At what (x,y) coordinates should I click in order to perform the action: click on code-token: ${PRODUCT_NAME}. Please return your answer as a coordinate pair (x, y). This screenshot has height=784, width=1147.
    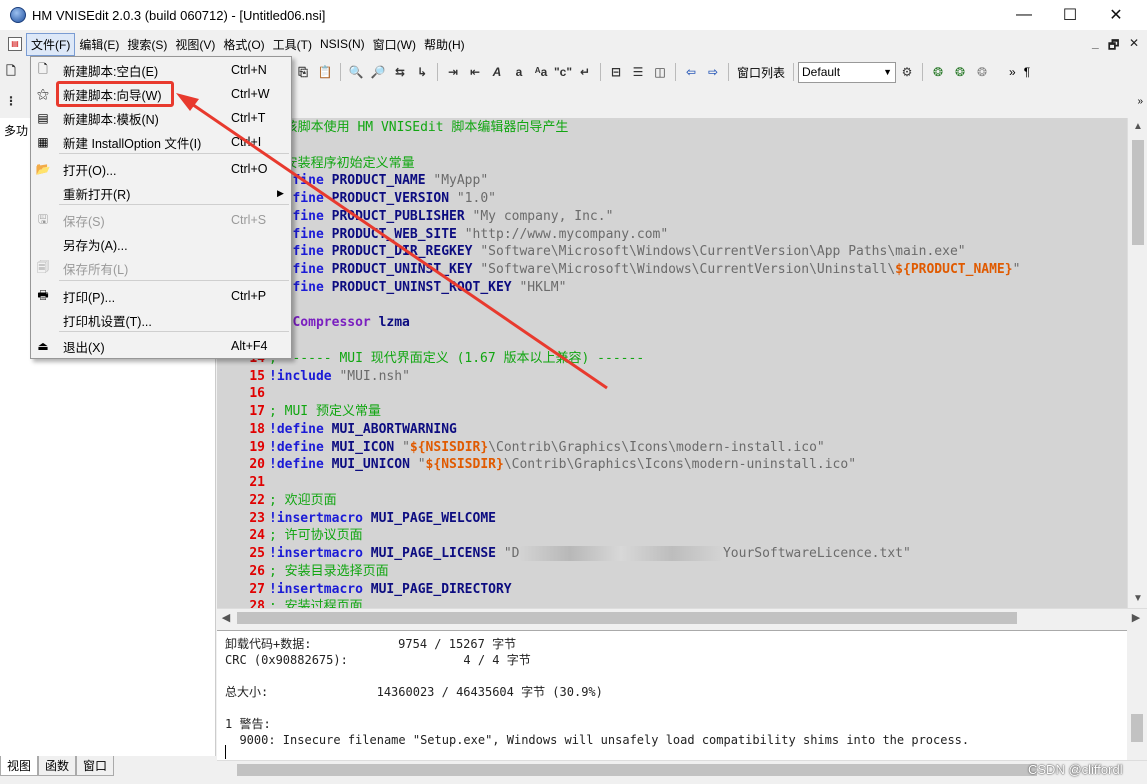
    Looking at the image, I should click on (954, 269).